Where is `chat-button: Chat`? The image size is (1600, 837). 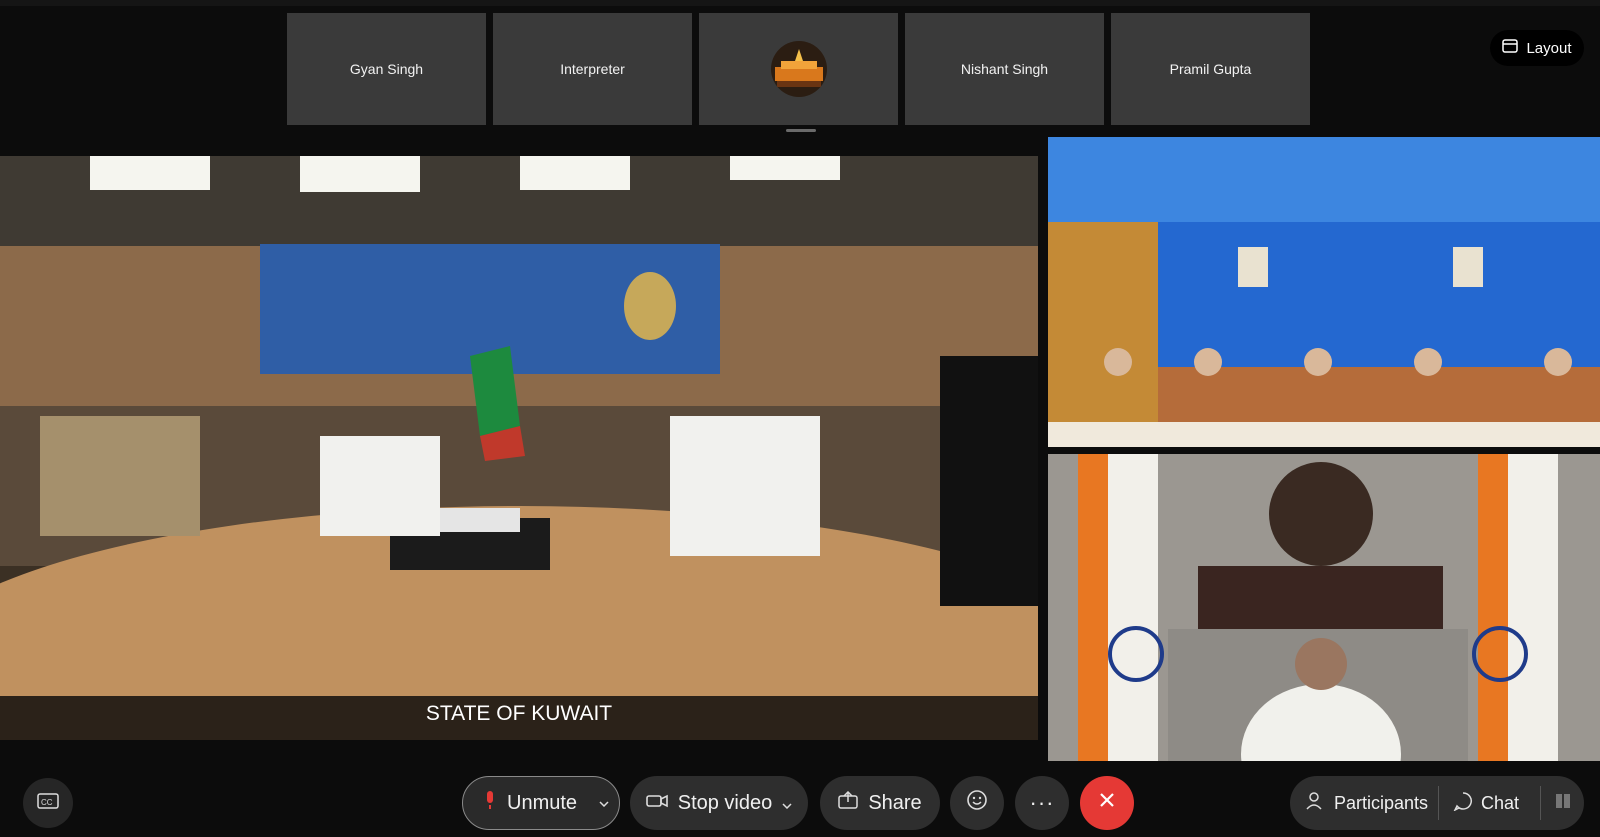
chat-button: Chat is located at coordinates (1486, 803).